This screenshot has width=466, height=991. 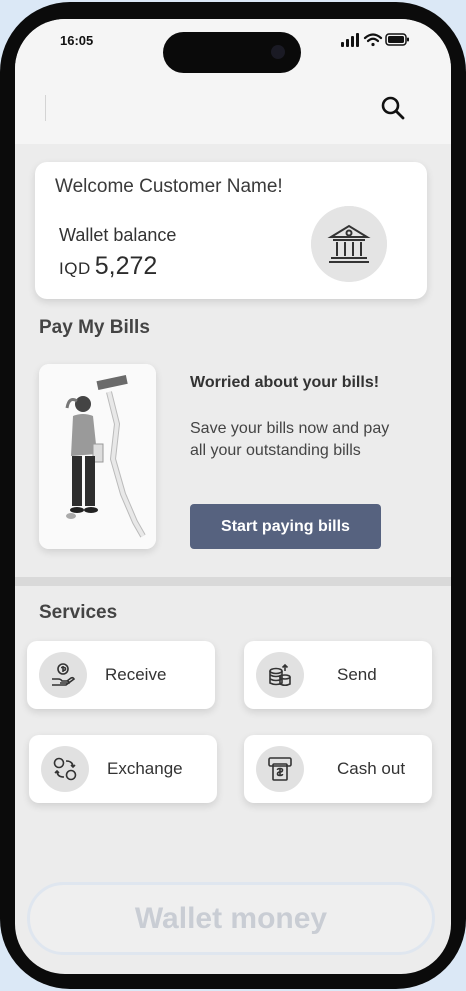 I want to click on service-cash-out-button: Cash out, so click(x=338, y=769).